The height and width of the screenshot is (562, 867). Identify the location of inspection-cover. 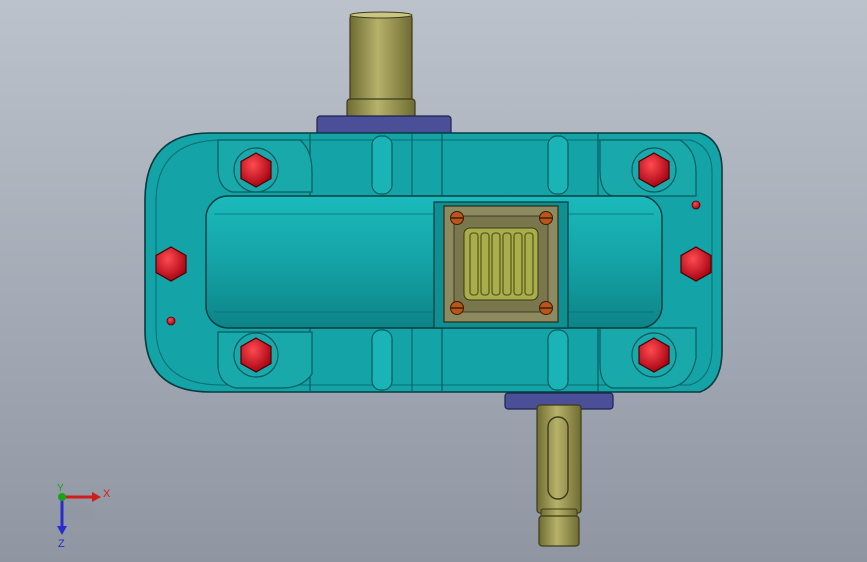
(501, 265).